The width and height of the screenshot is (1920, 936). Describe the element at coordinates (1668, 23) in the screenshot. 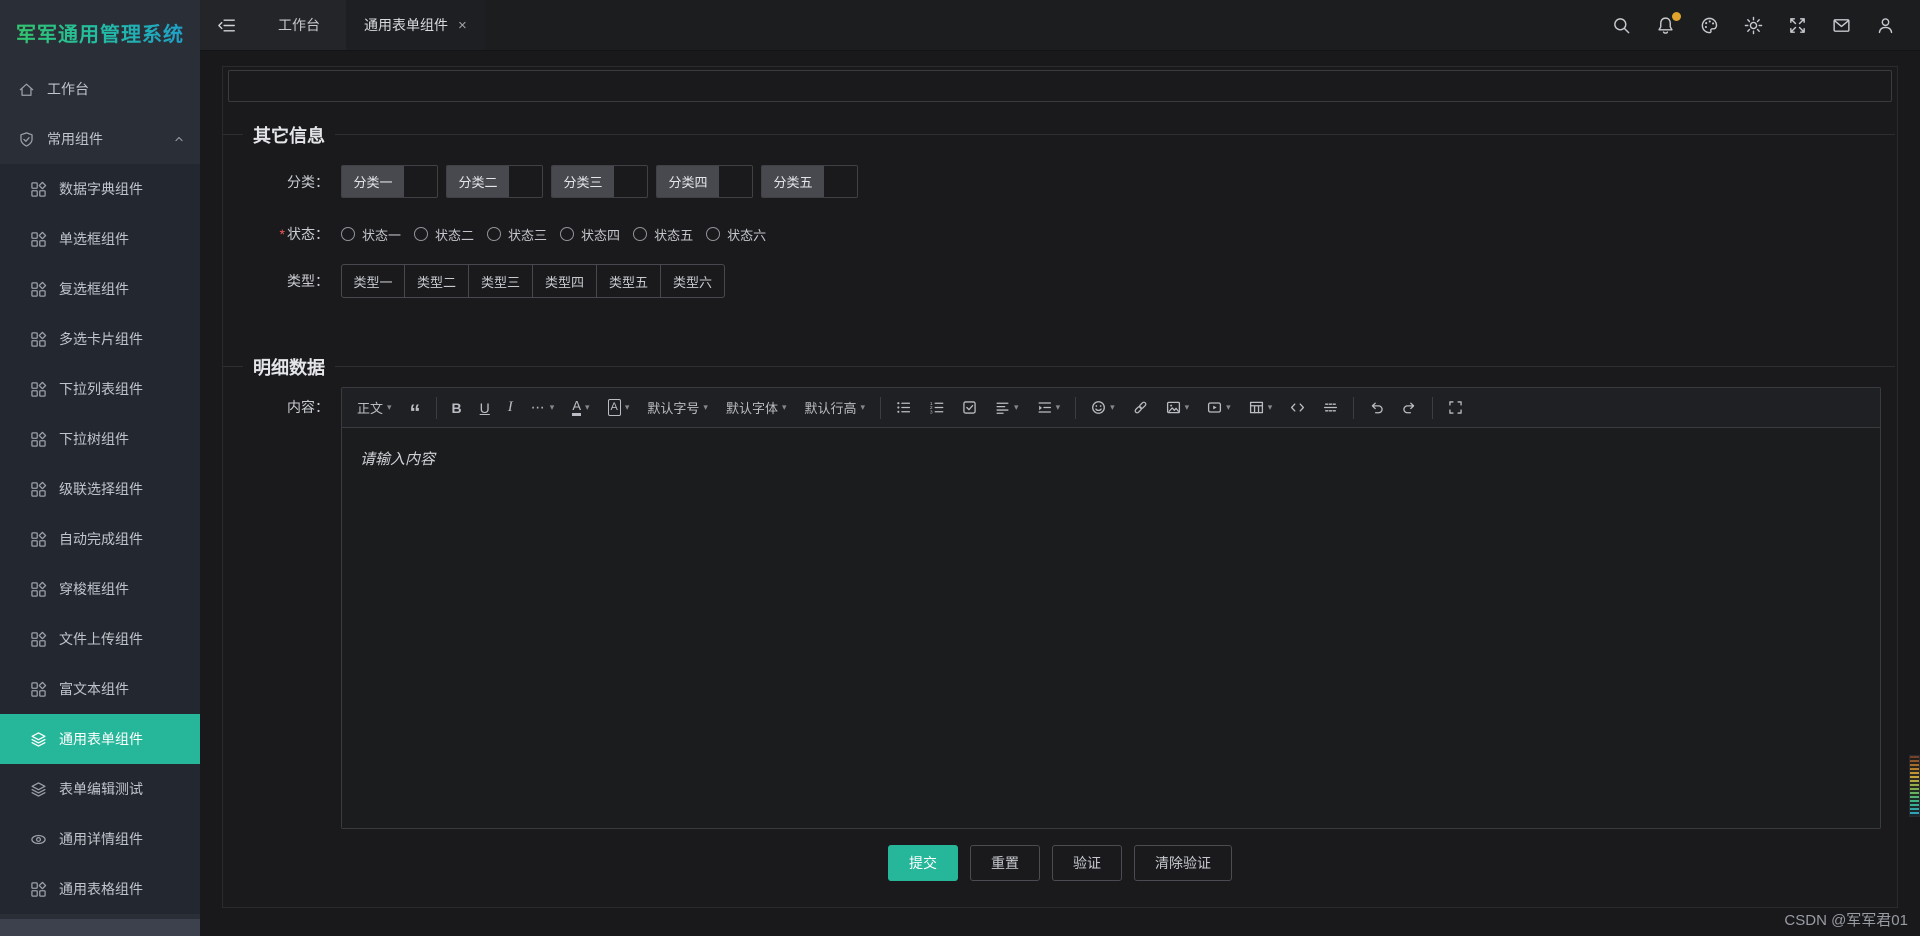

I see `notifications-button` at that location.